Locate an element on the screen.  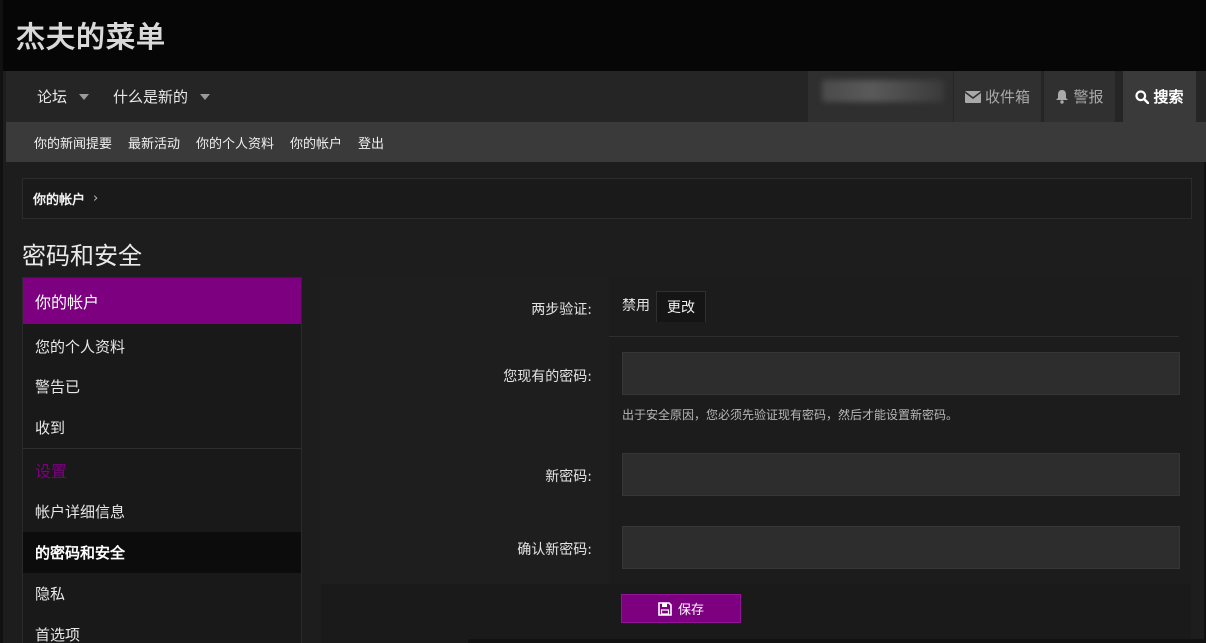
alerts-button: 警报 is located at coordinates (1079, 96).